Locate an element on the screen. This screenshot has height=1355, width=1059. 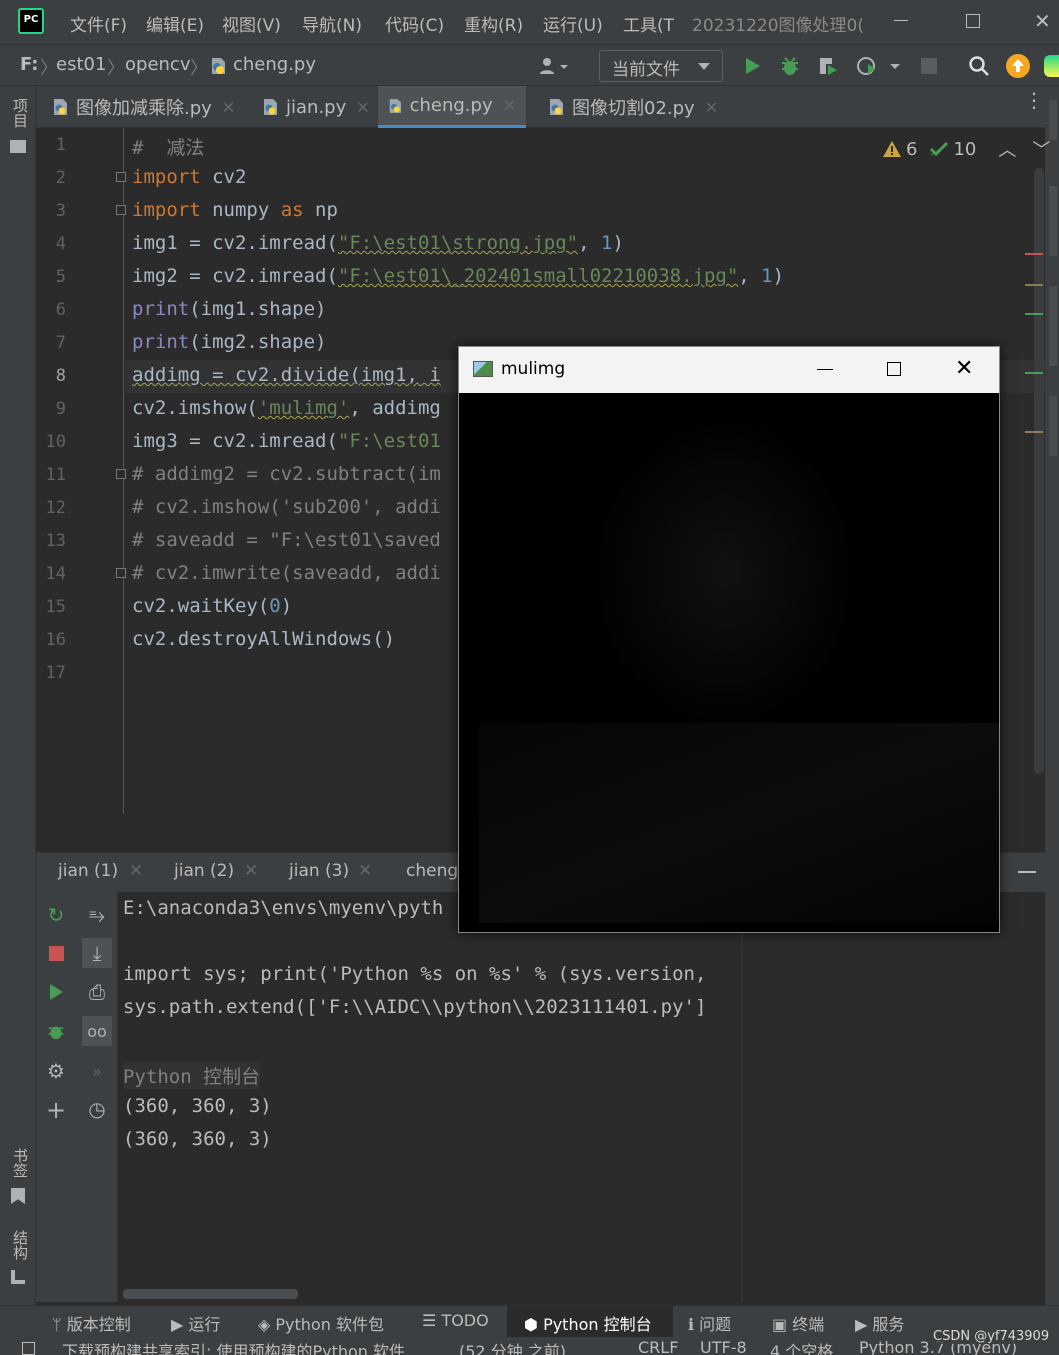
debug-icon is located at coordinates (56, 1031).